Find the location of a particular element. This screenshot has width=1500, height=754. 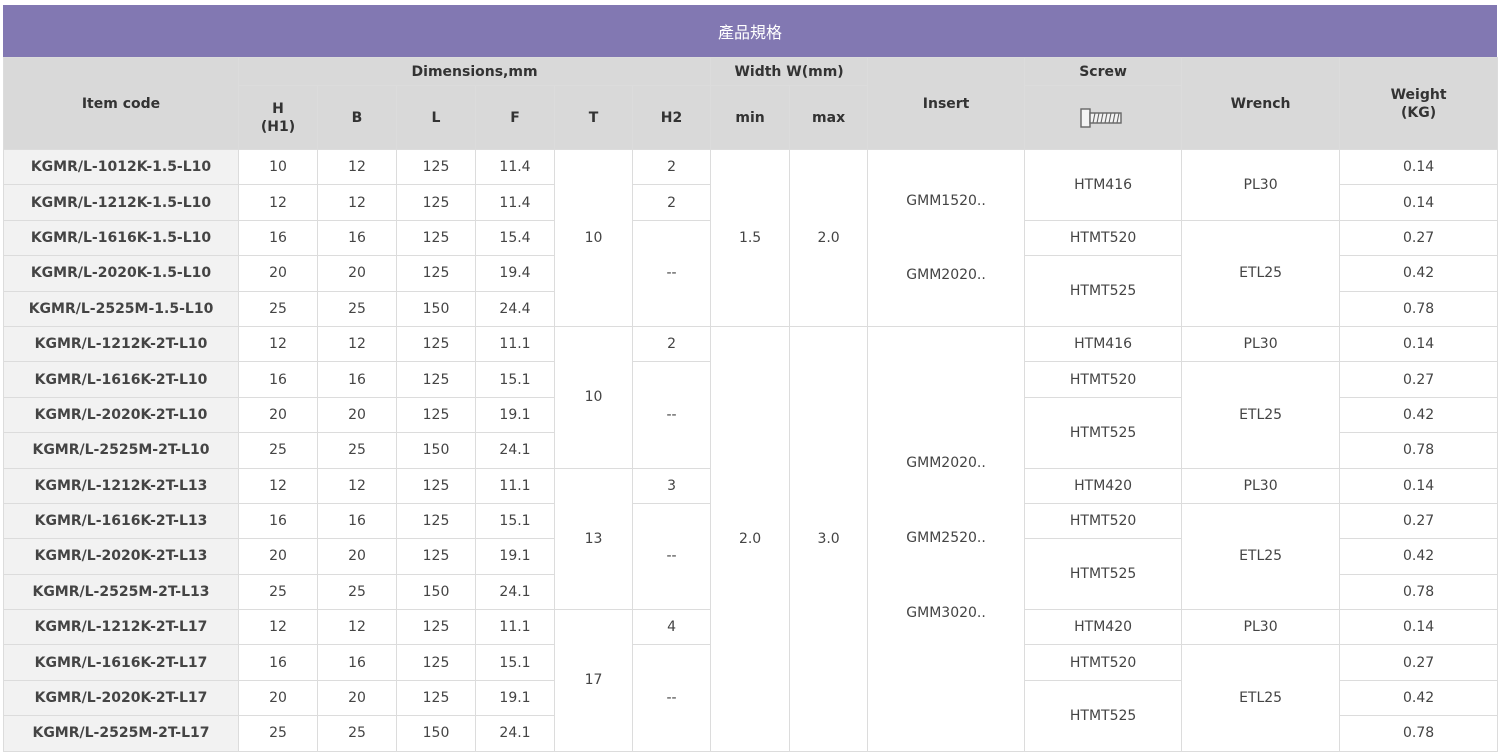

header-width: Width W(mm) is located at coordinates (789, 71).